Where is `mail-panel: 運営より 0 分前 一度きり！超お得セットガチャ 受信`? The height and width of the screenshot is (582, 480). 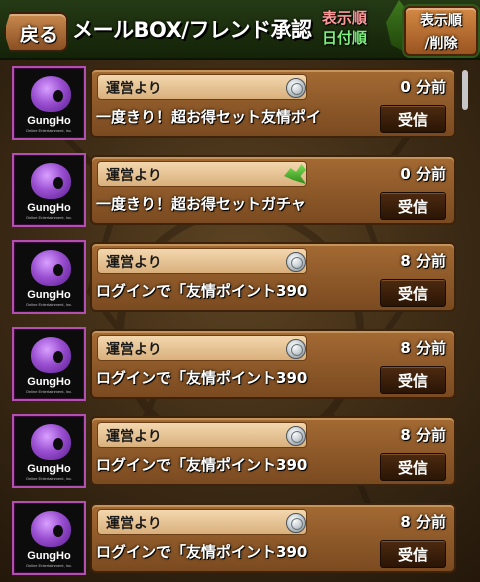
mail-panel: 運営より 0 分前 一度きり！超お得セットガチャ 受信 is located at coordinates (273, 190).